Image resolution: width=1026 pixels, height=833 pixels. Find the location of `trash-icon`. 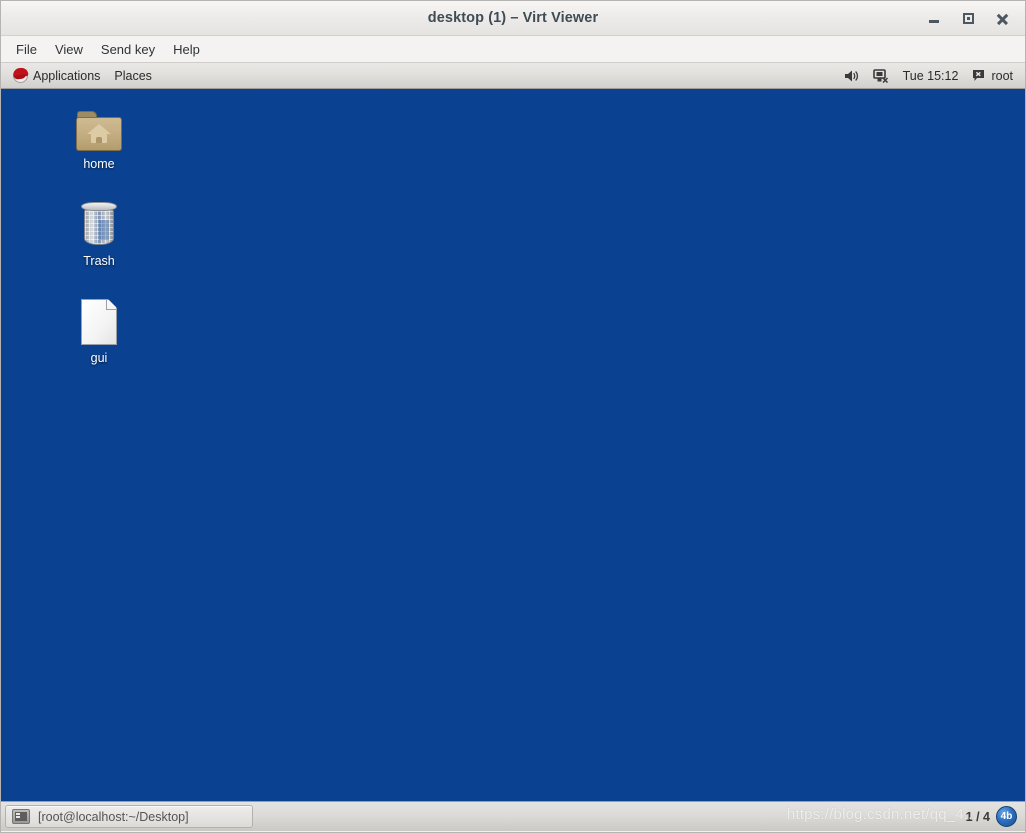

trash-icon is located at coordinates (99, 222).